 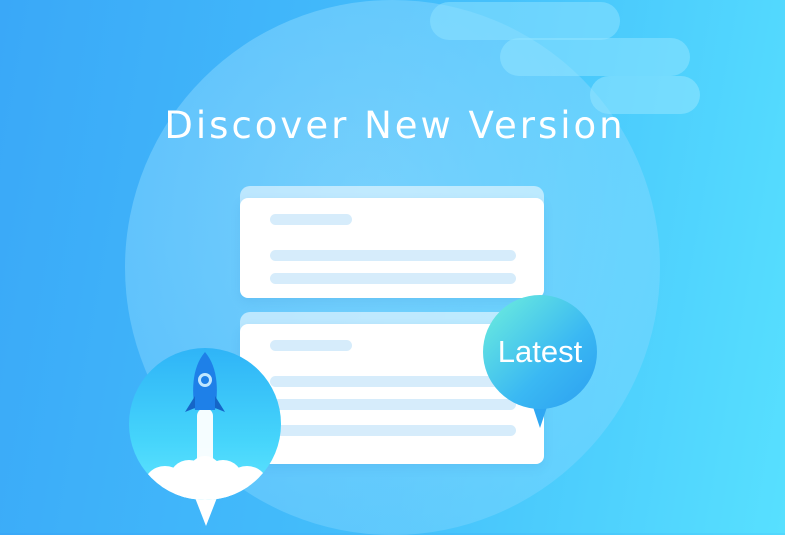 I want to click on rocket-icon, so click(x=206, y=426).